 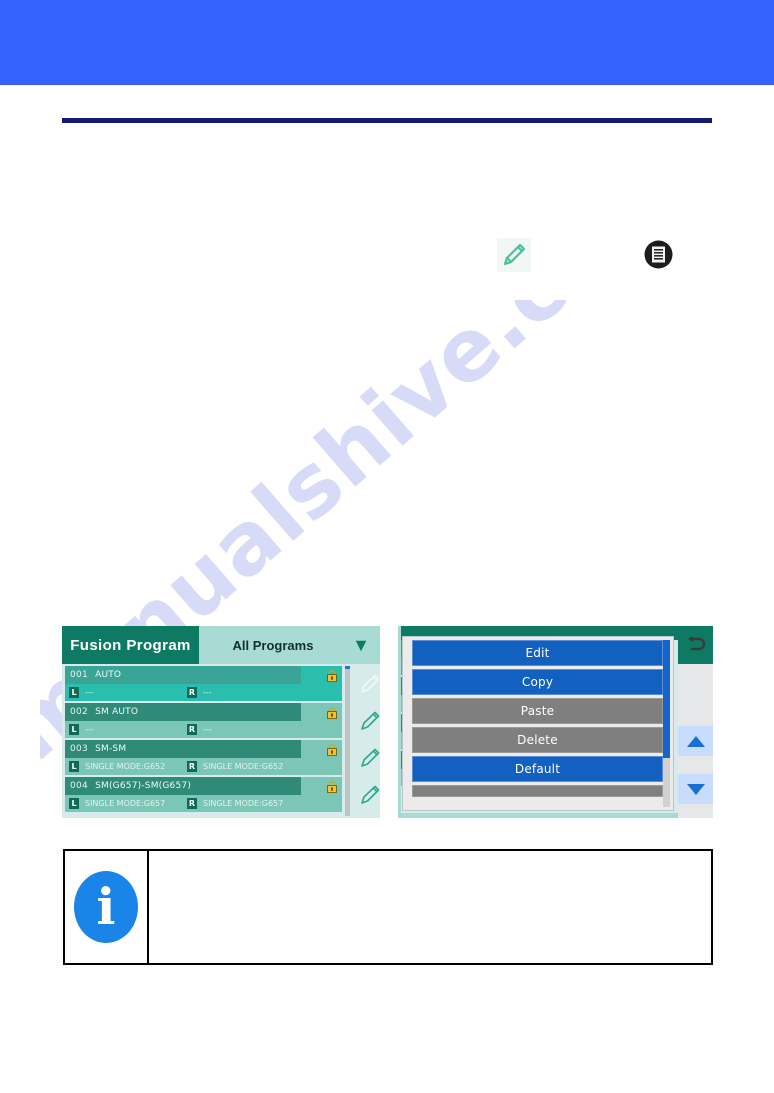 I want to click on screen-left-edge, so click(x=399, y=722).